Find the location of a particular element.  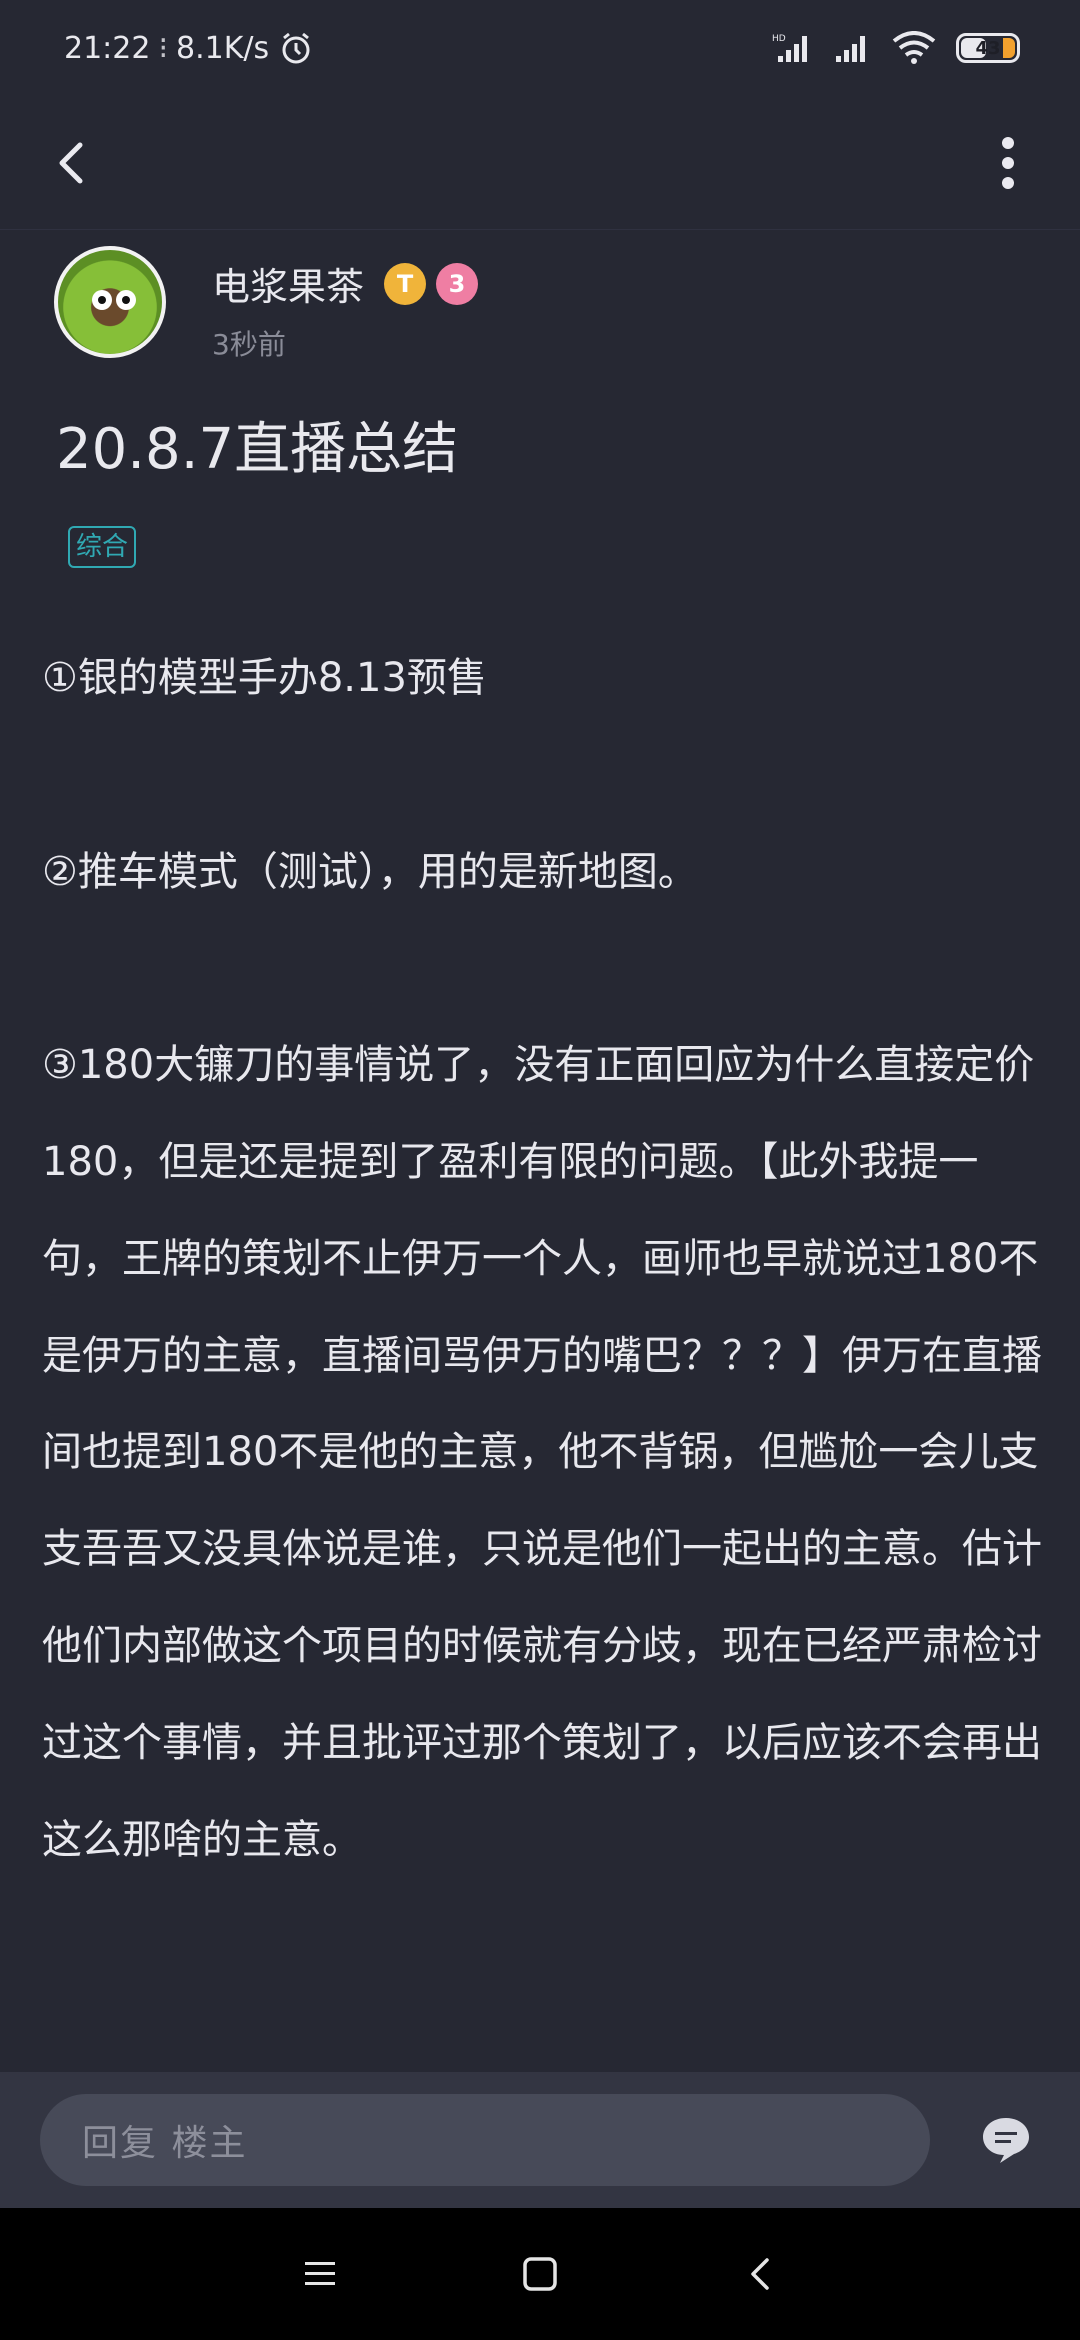

reply-input: 回复 楼主 is located at coordinates (485, 2140).